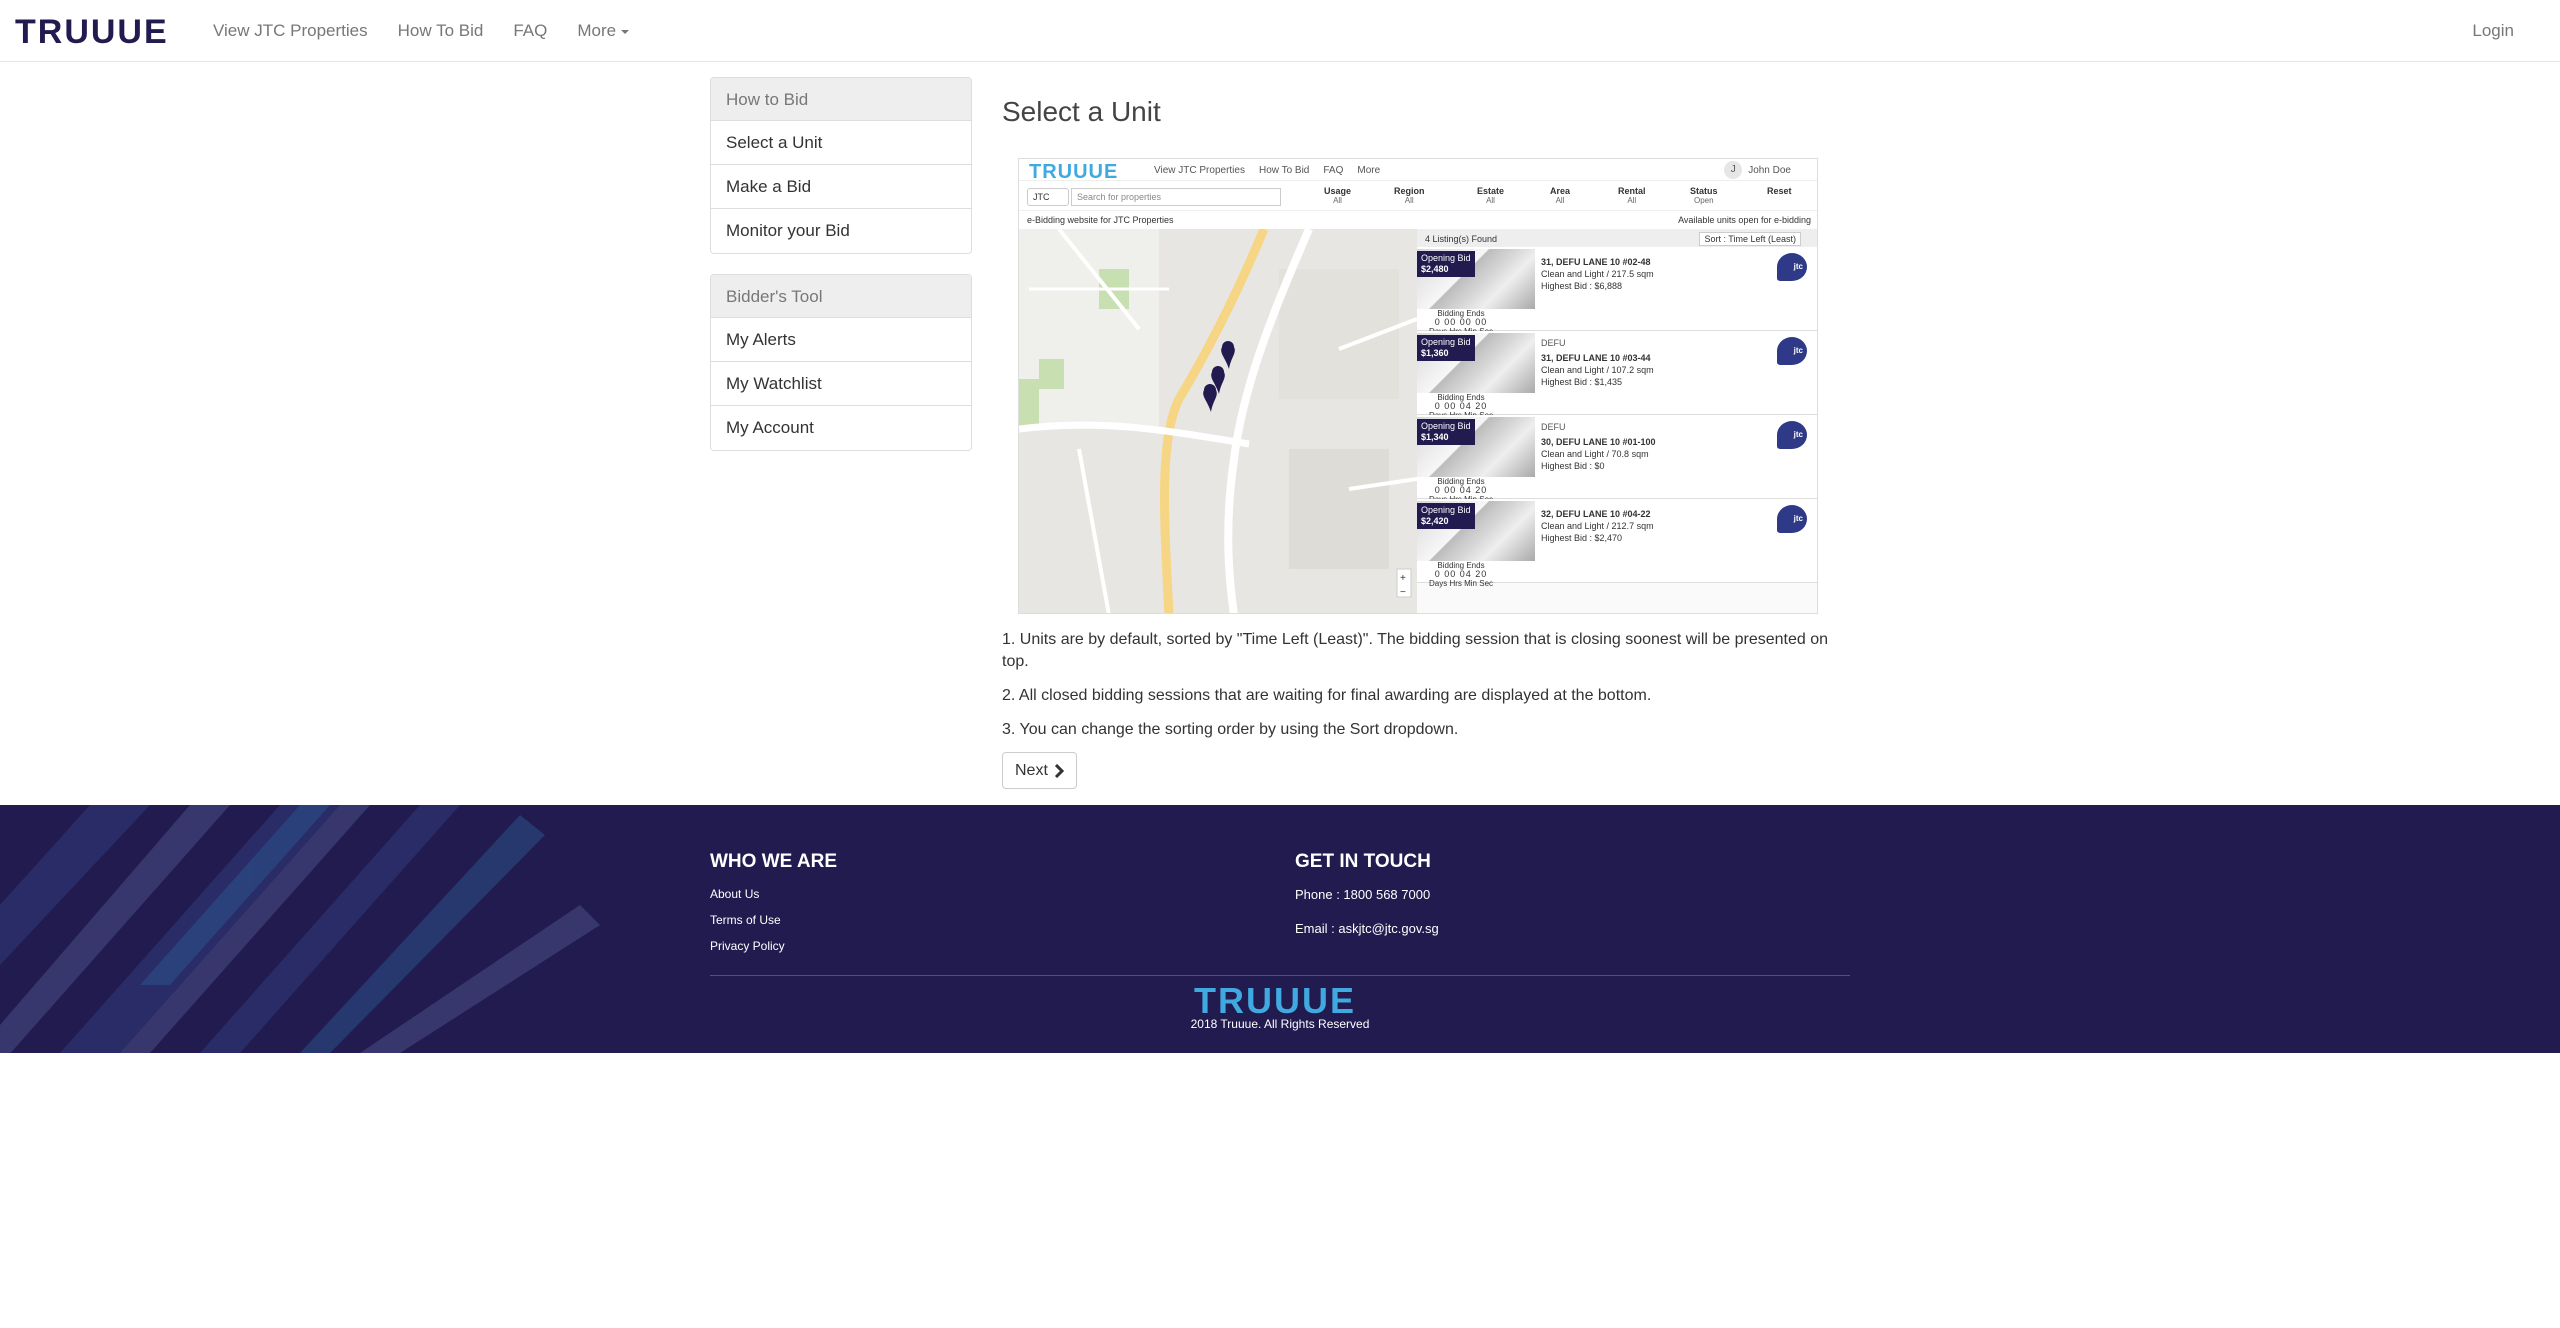 The width and height of the screenshot is (2560, 1328). Describe the element at coordinates (841, 428) in the screenshot. I see `sidebar-item-my-account: My Account` at that location.